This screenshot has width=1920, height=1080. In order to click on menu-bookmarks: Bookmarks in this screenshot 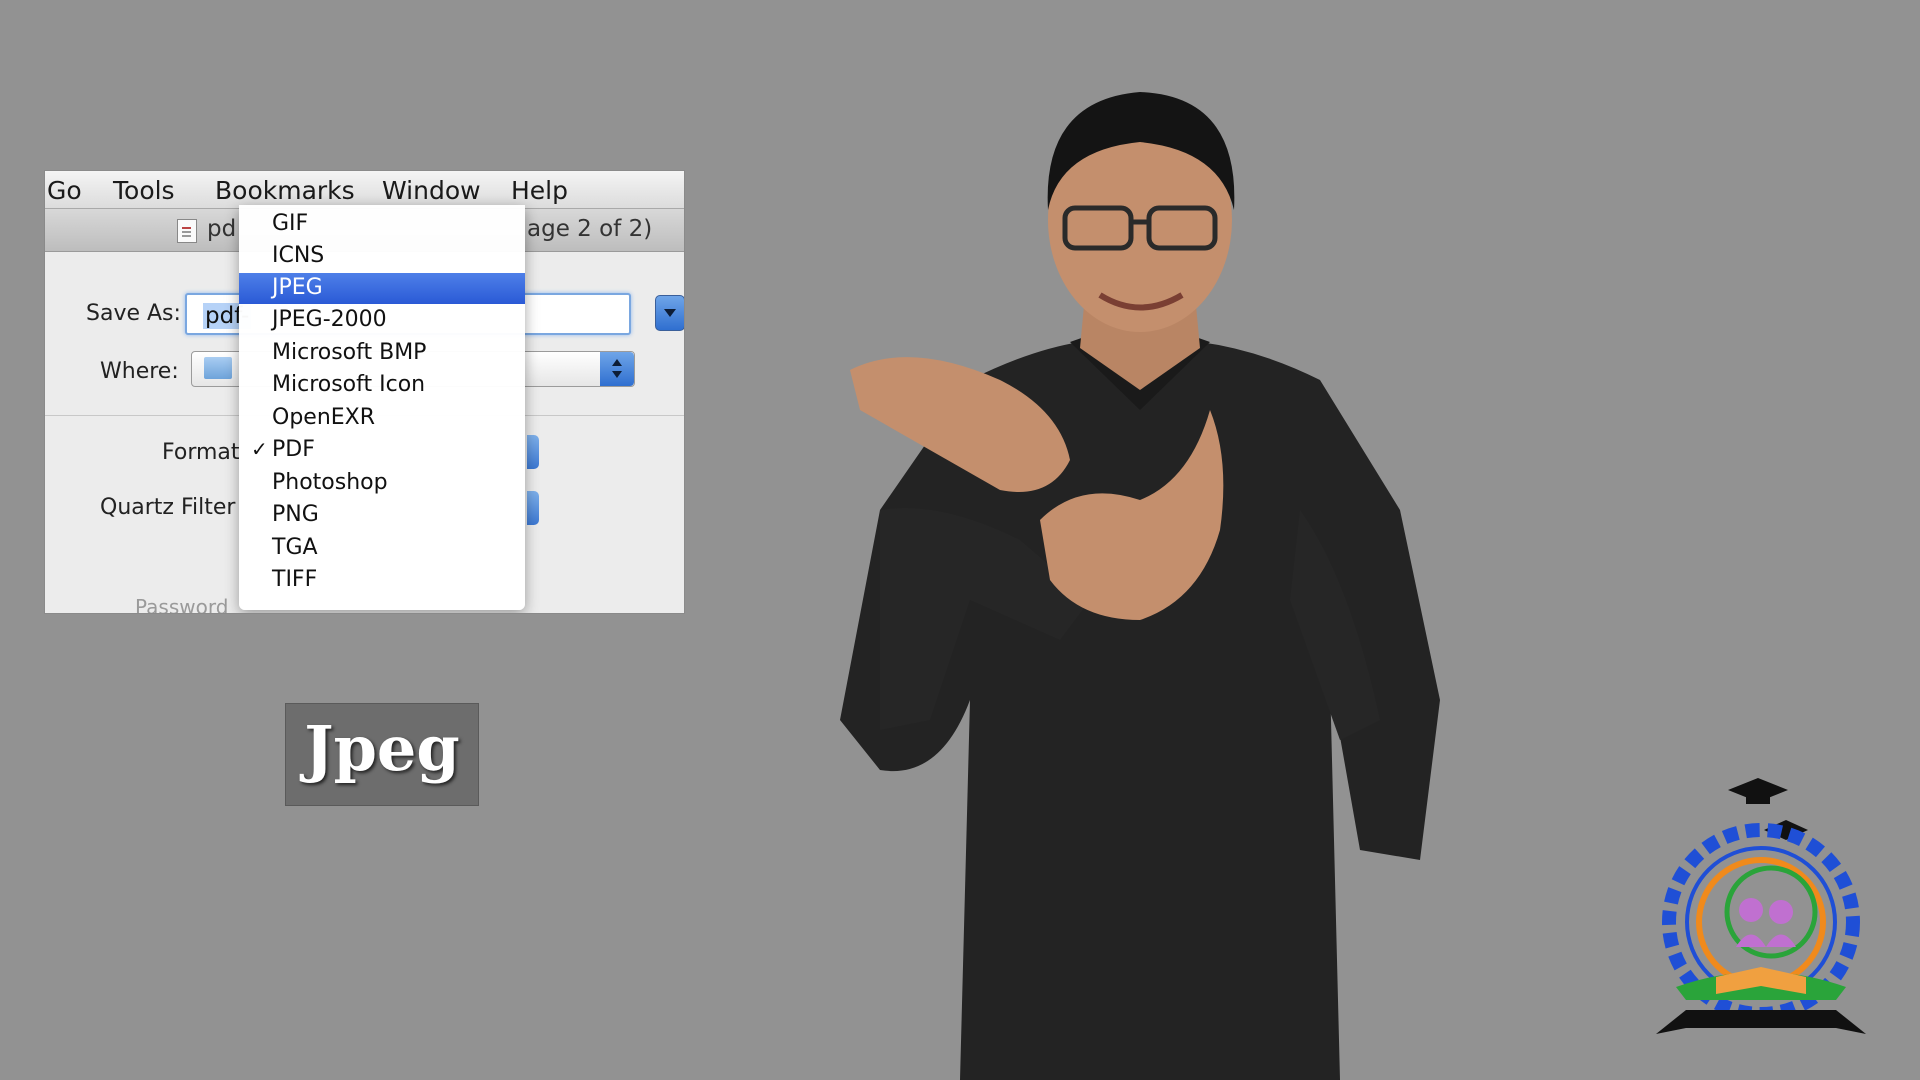, I will do `click(285, 190)`.